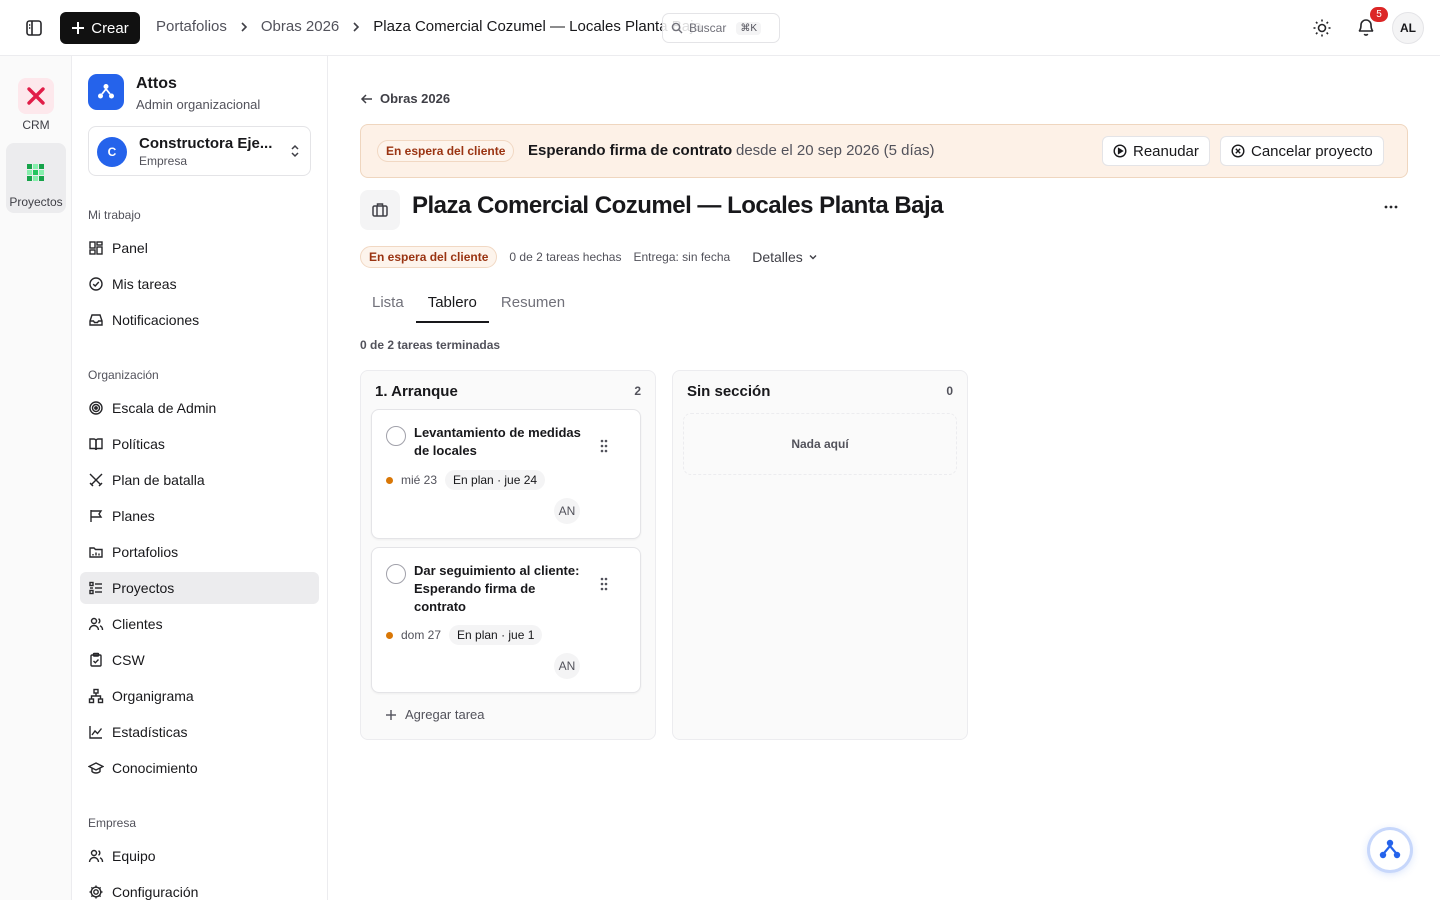 The image size is (1440, 900). Describe the element at coordinates (1391, 207) in the screenshot. I see `more-options-icon` at that location.